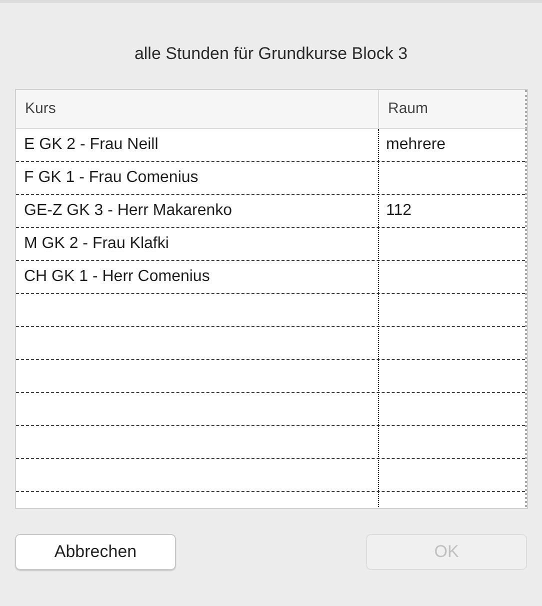  Describe the element at coordinates (96, 243) in the screenshot. I see `table-cell: M GK 2 - Frau Klafki` at that location.